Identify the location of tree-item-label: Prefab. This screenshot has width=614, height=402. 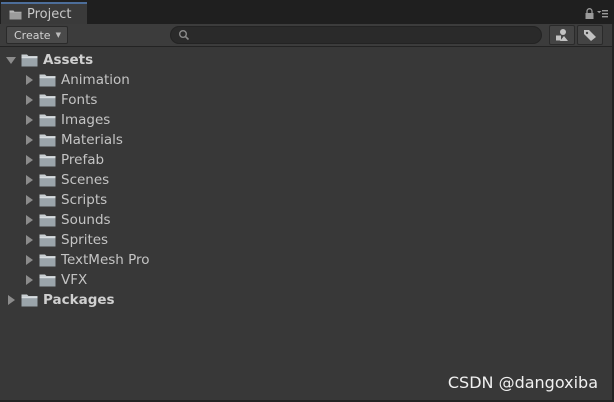
(83, 160).